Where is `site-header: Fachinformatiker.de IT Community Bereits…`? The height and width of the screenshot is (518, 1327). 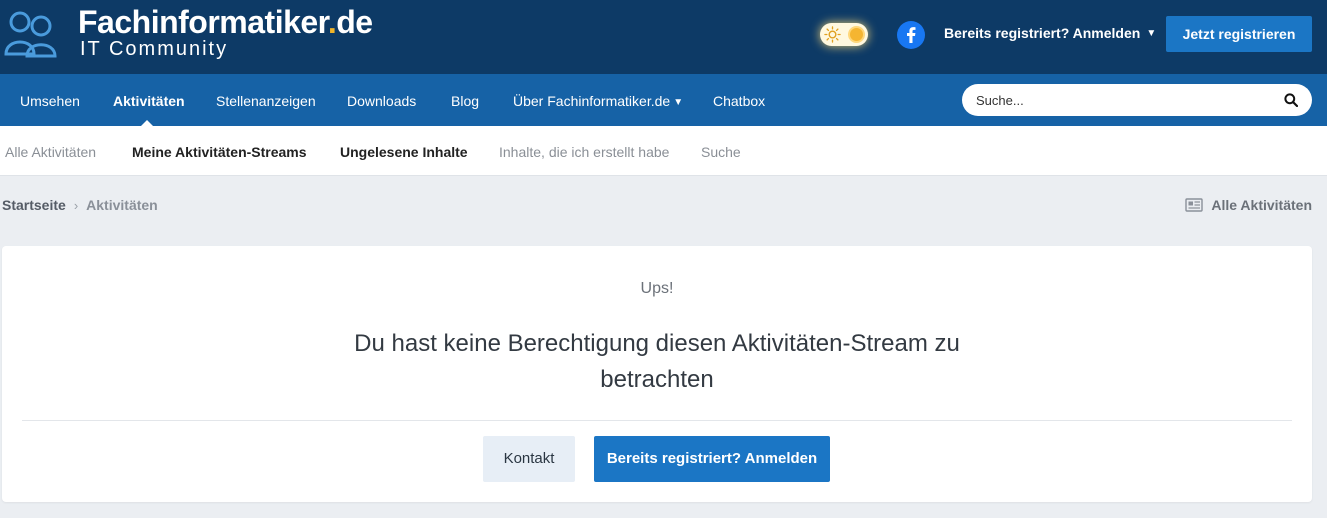 site-header: Fachinformatiker.de IT Community Bereits… is located at coordinates (663, 37).